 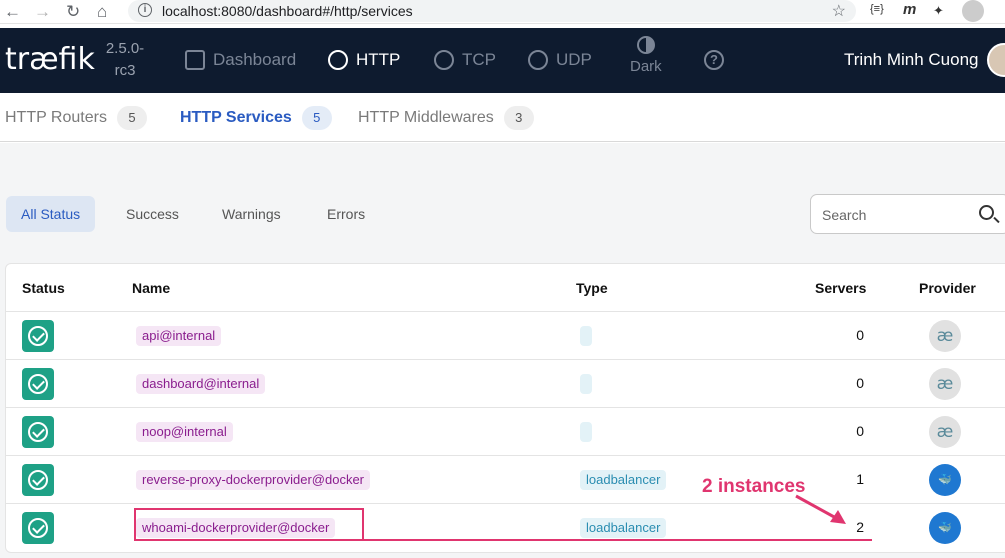 I want to click on tab-http-middlewares-label: HTTP Middlewares, so click(x=426, y=117).